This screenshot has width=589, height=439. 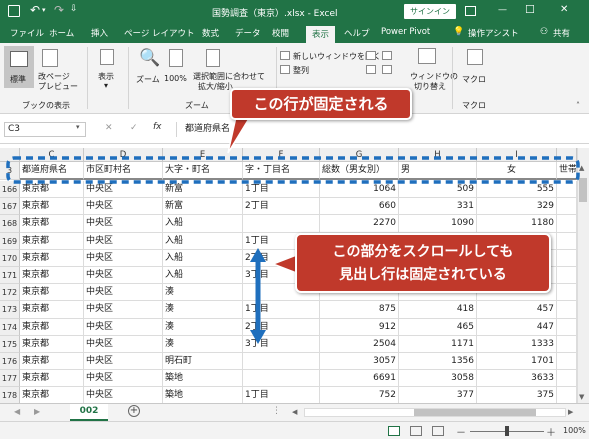 What do you see at coordinates (203, 207) in the screenshot?
I see `cell-e: 新富` at bounding box center [203, 207].